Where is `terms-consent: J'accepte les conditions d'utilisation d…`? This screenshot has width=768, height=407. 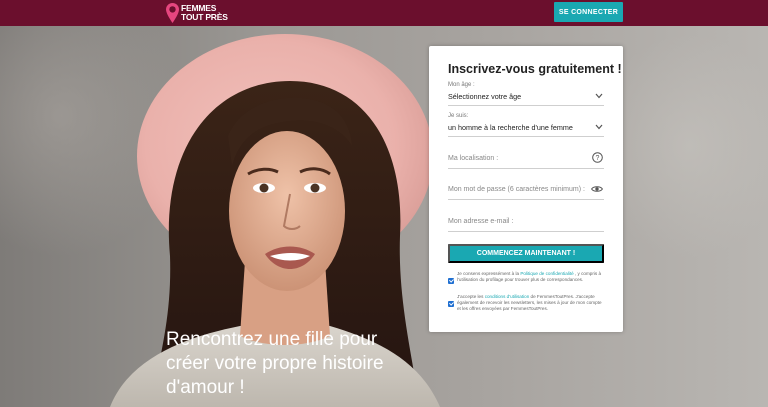
terms-consent: J'accepte les conditions d'utilisation d… is located at coordinates (526, 305).